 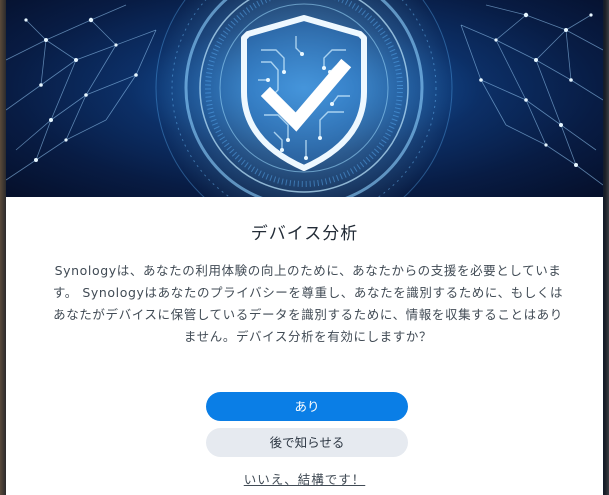 I want to click on shield-check-icon, so click(x=304, y=93).